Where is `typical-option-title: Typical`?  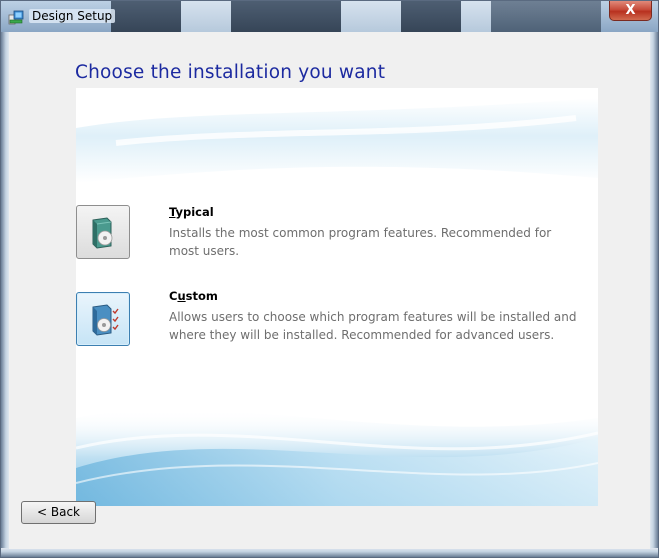 typical-option-title: Typical is located at coordinates (191, 212).